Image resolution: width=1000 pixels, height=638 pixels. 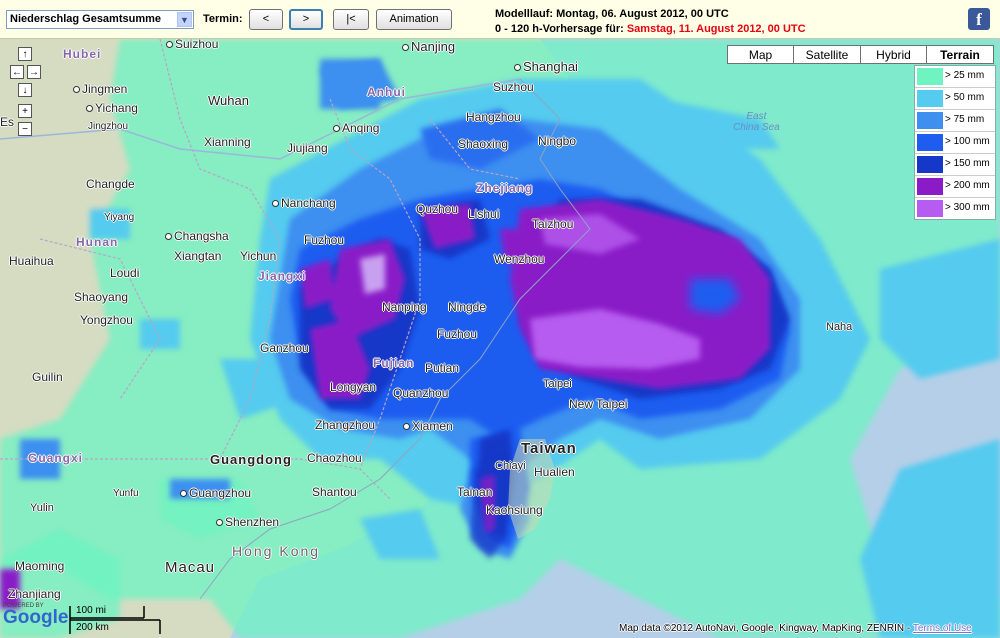 What do you see at coordinates (34, 72) in the screenshot?
I see `pan-right-icon: →` at bounding box center [34, 72].